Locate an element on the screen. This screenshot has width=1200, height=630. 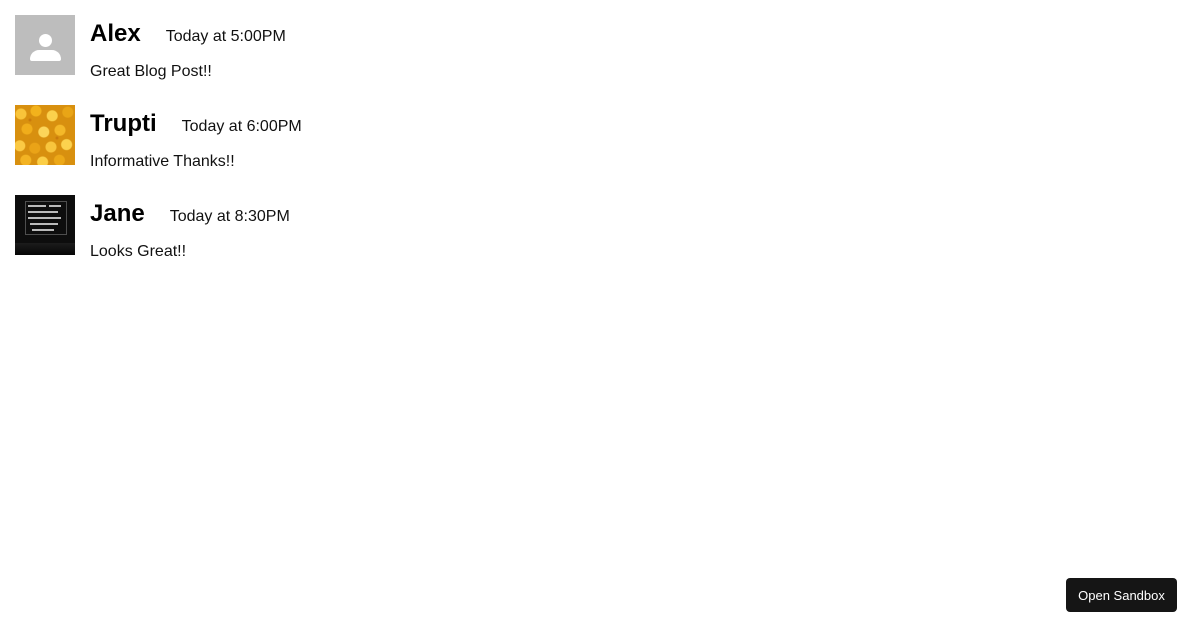
comment-header: Alex Today at 5:00PM is located at coordinates (188, 31).